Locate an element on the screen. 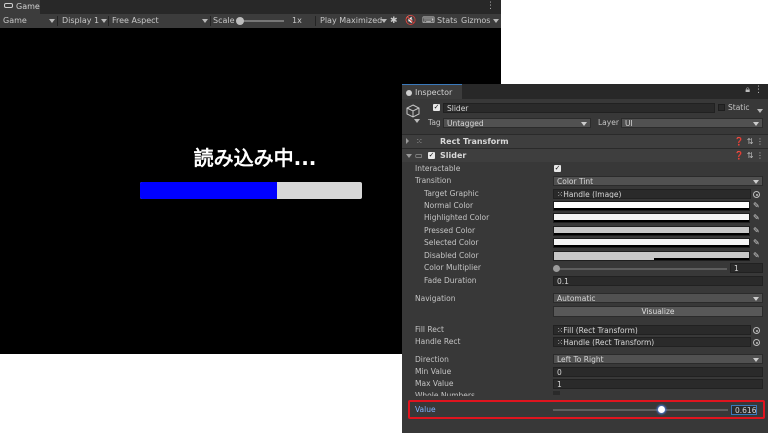 The width and height of the screenshot is (768, 433). max-value-field: 1 is located at coordinates (658, 384).